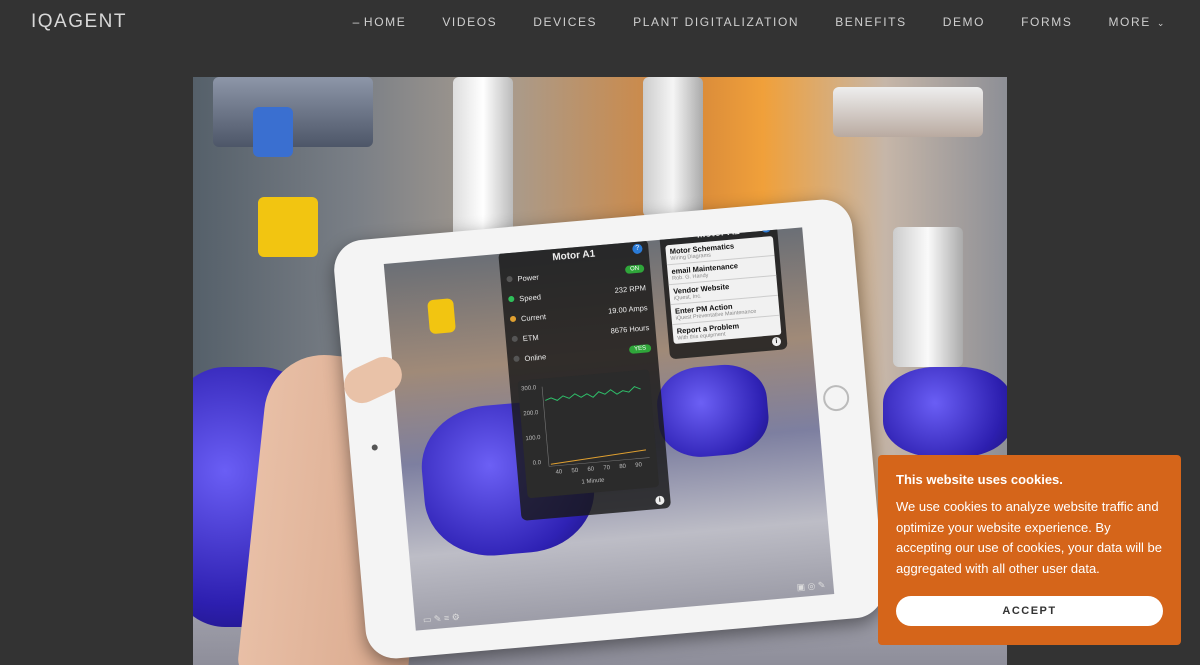  I want to click on chevron-down-icon: ⌄, so click(1161, 23).